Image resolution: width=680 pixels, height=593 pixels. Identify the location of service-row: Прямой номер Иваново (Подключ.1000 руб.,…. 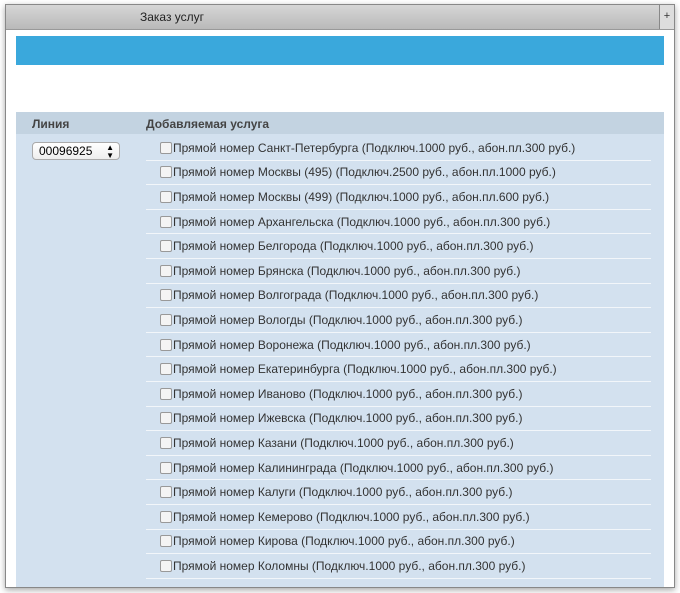
(398, 394).